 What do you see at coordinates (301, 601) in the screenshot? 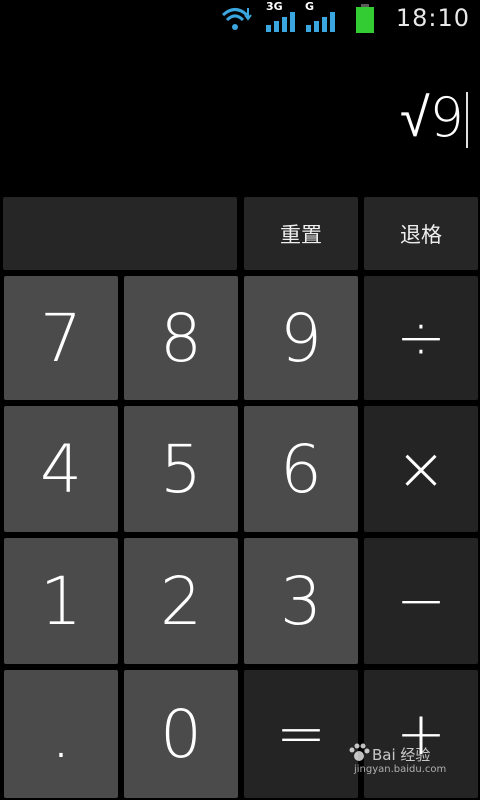
I see `digit-3-button: 3` at bounding box center [301, 601].